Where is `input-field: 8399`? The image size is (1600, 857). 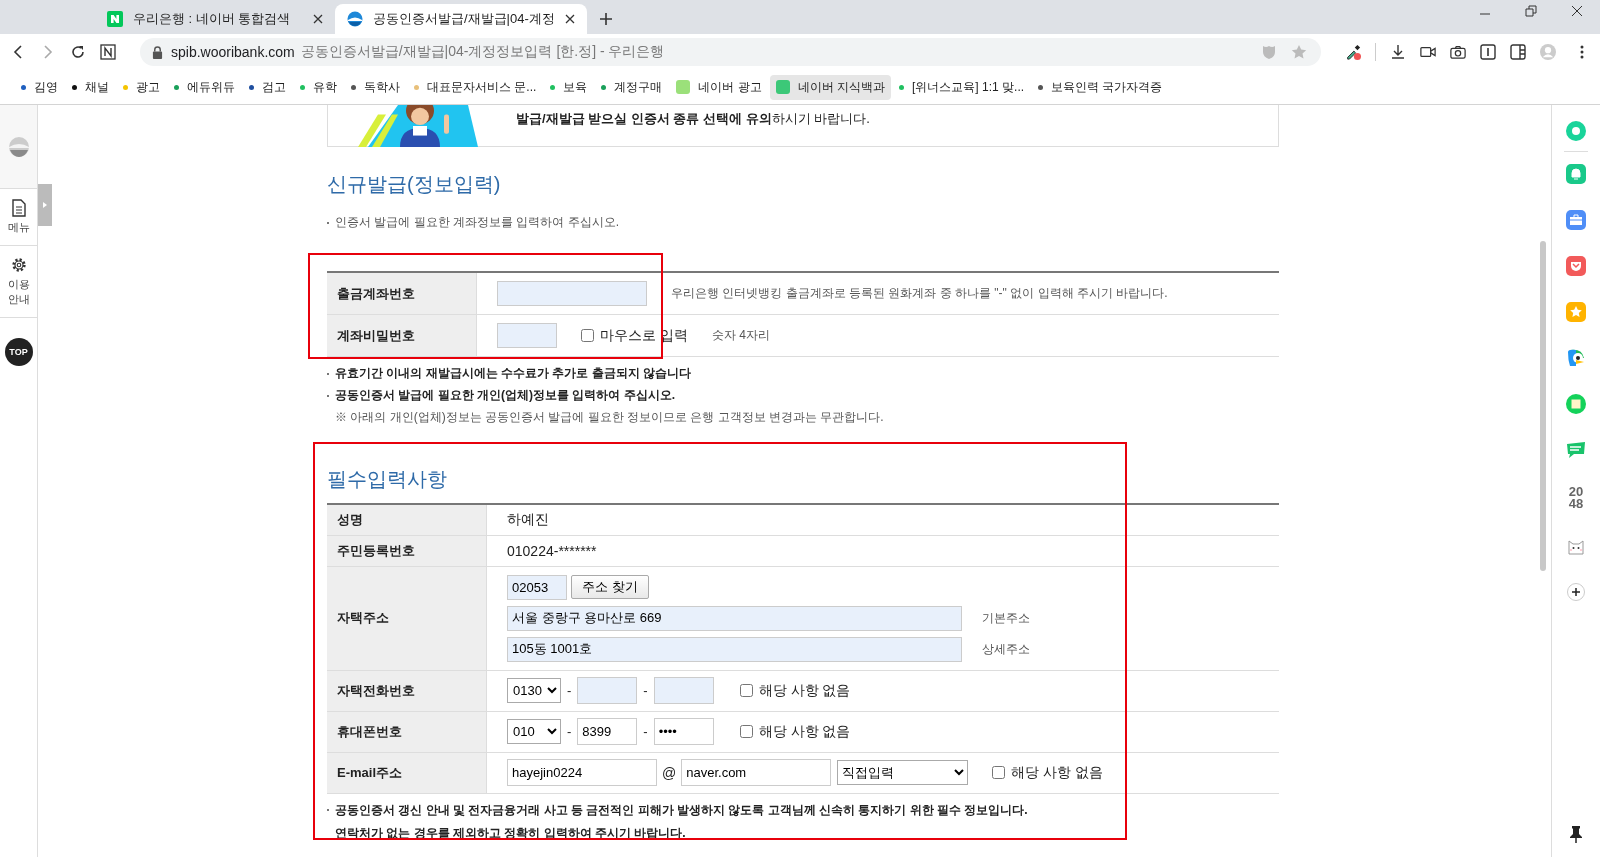
input-field: 8399 is located at coordinates (607, 731).